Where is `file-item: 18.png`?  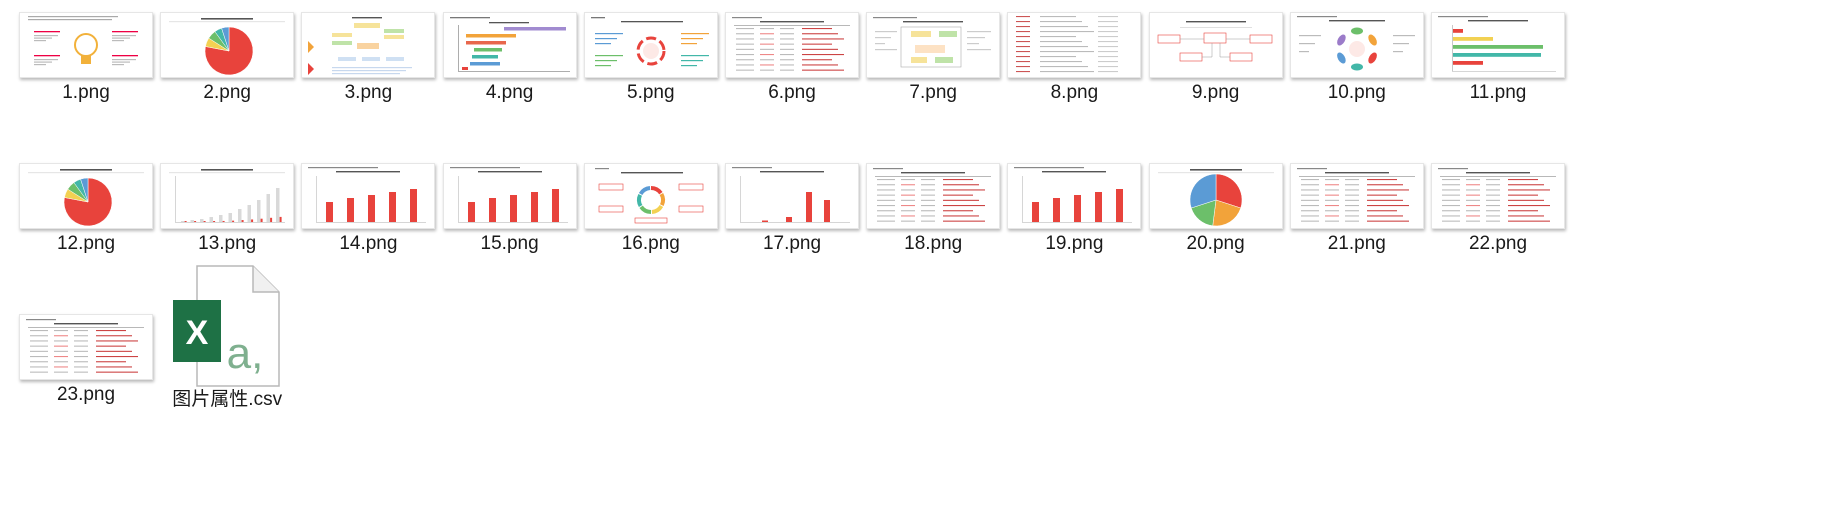
file-item: 18.png is located at coordinates (933, 209).